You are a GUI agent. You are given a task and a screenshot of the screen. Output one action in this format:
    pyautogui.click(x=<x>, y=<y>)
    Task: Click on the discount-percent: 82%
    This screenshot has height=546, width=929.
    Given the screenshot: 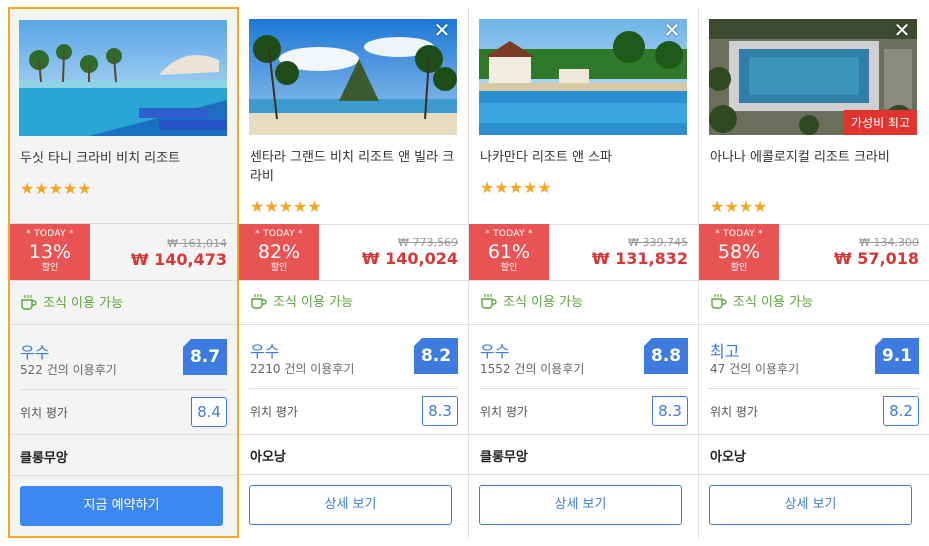 What is the action you would take?
    pyautogui.click(x=279, y=252)
    